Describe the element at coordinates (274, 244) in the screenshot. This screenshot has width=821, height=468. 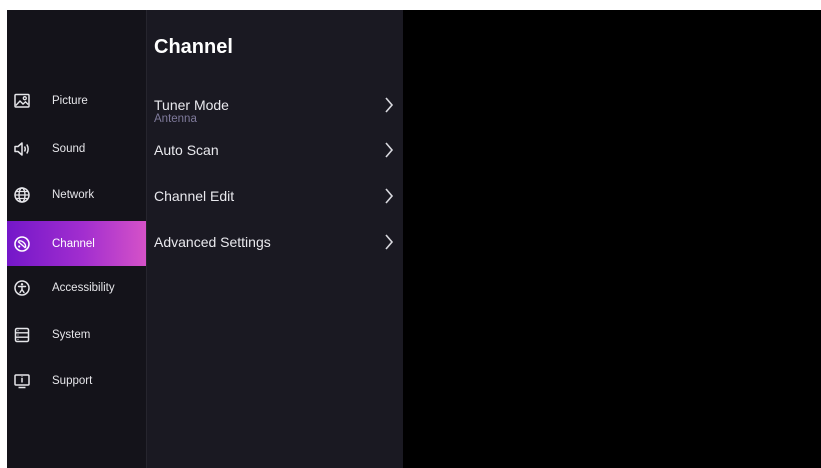
I see `menu-item-advanced-settings: Advanced Settings` at that location.